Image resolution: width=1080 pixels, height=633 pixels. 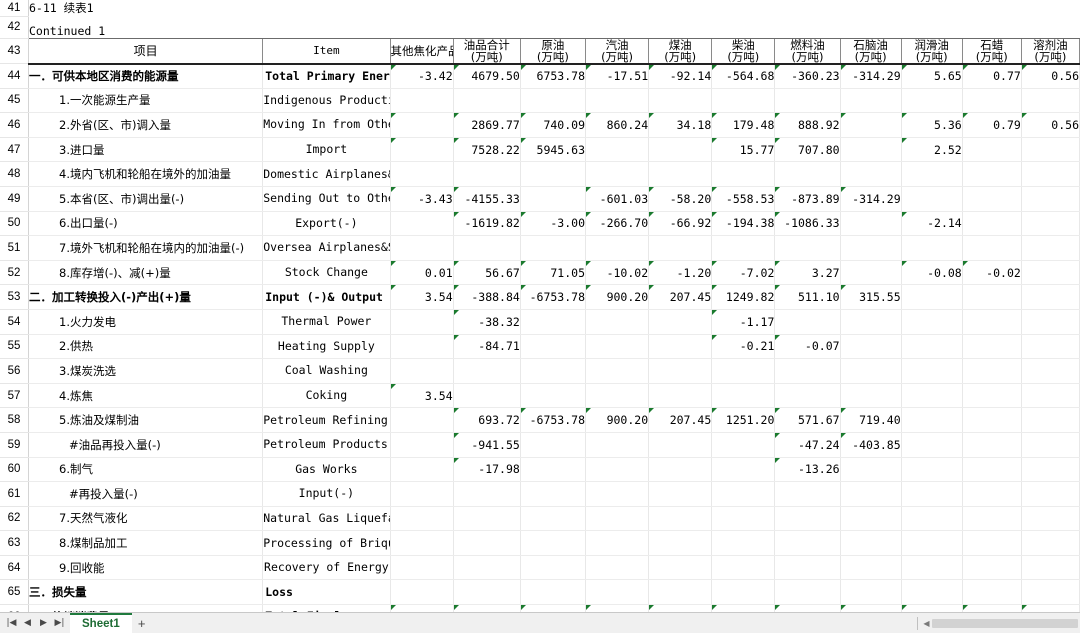 I want to click on row-header-41: 41, so click(x=14, y=8).